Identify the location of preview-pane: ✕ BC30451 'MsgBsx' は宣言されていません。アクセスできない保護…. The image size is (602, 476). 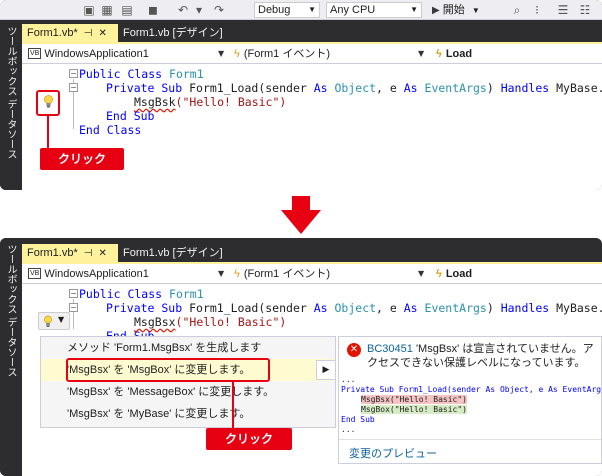
(470, 400).